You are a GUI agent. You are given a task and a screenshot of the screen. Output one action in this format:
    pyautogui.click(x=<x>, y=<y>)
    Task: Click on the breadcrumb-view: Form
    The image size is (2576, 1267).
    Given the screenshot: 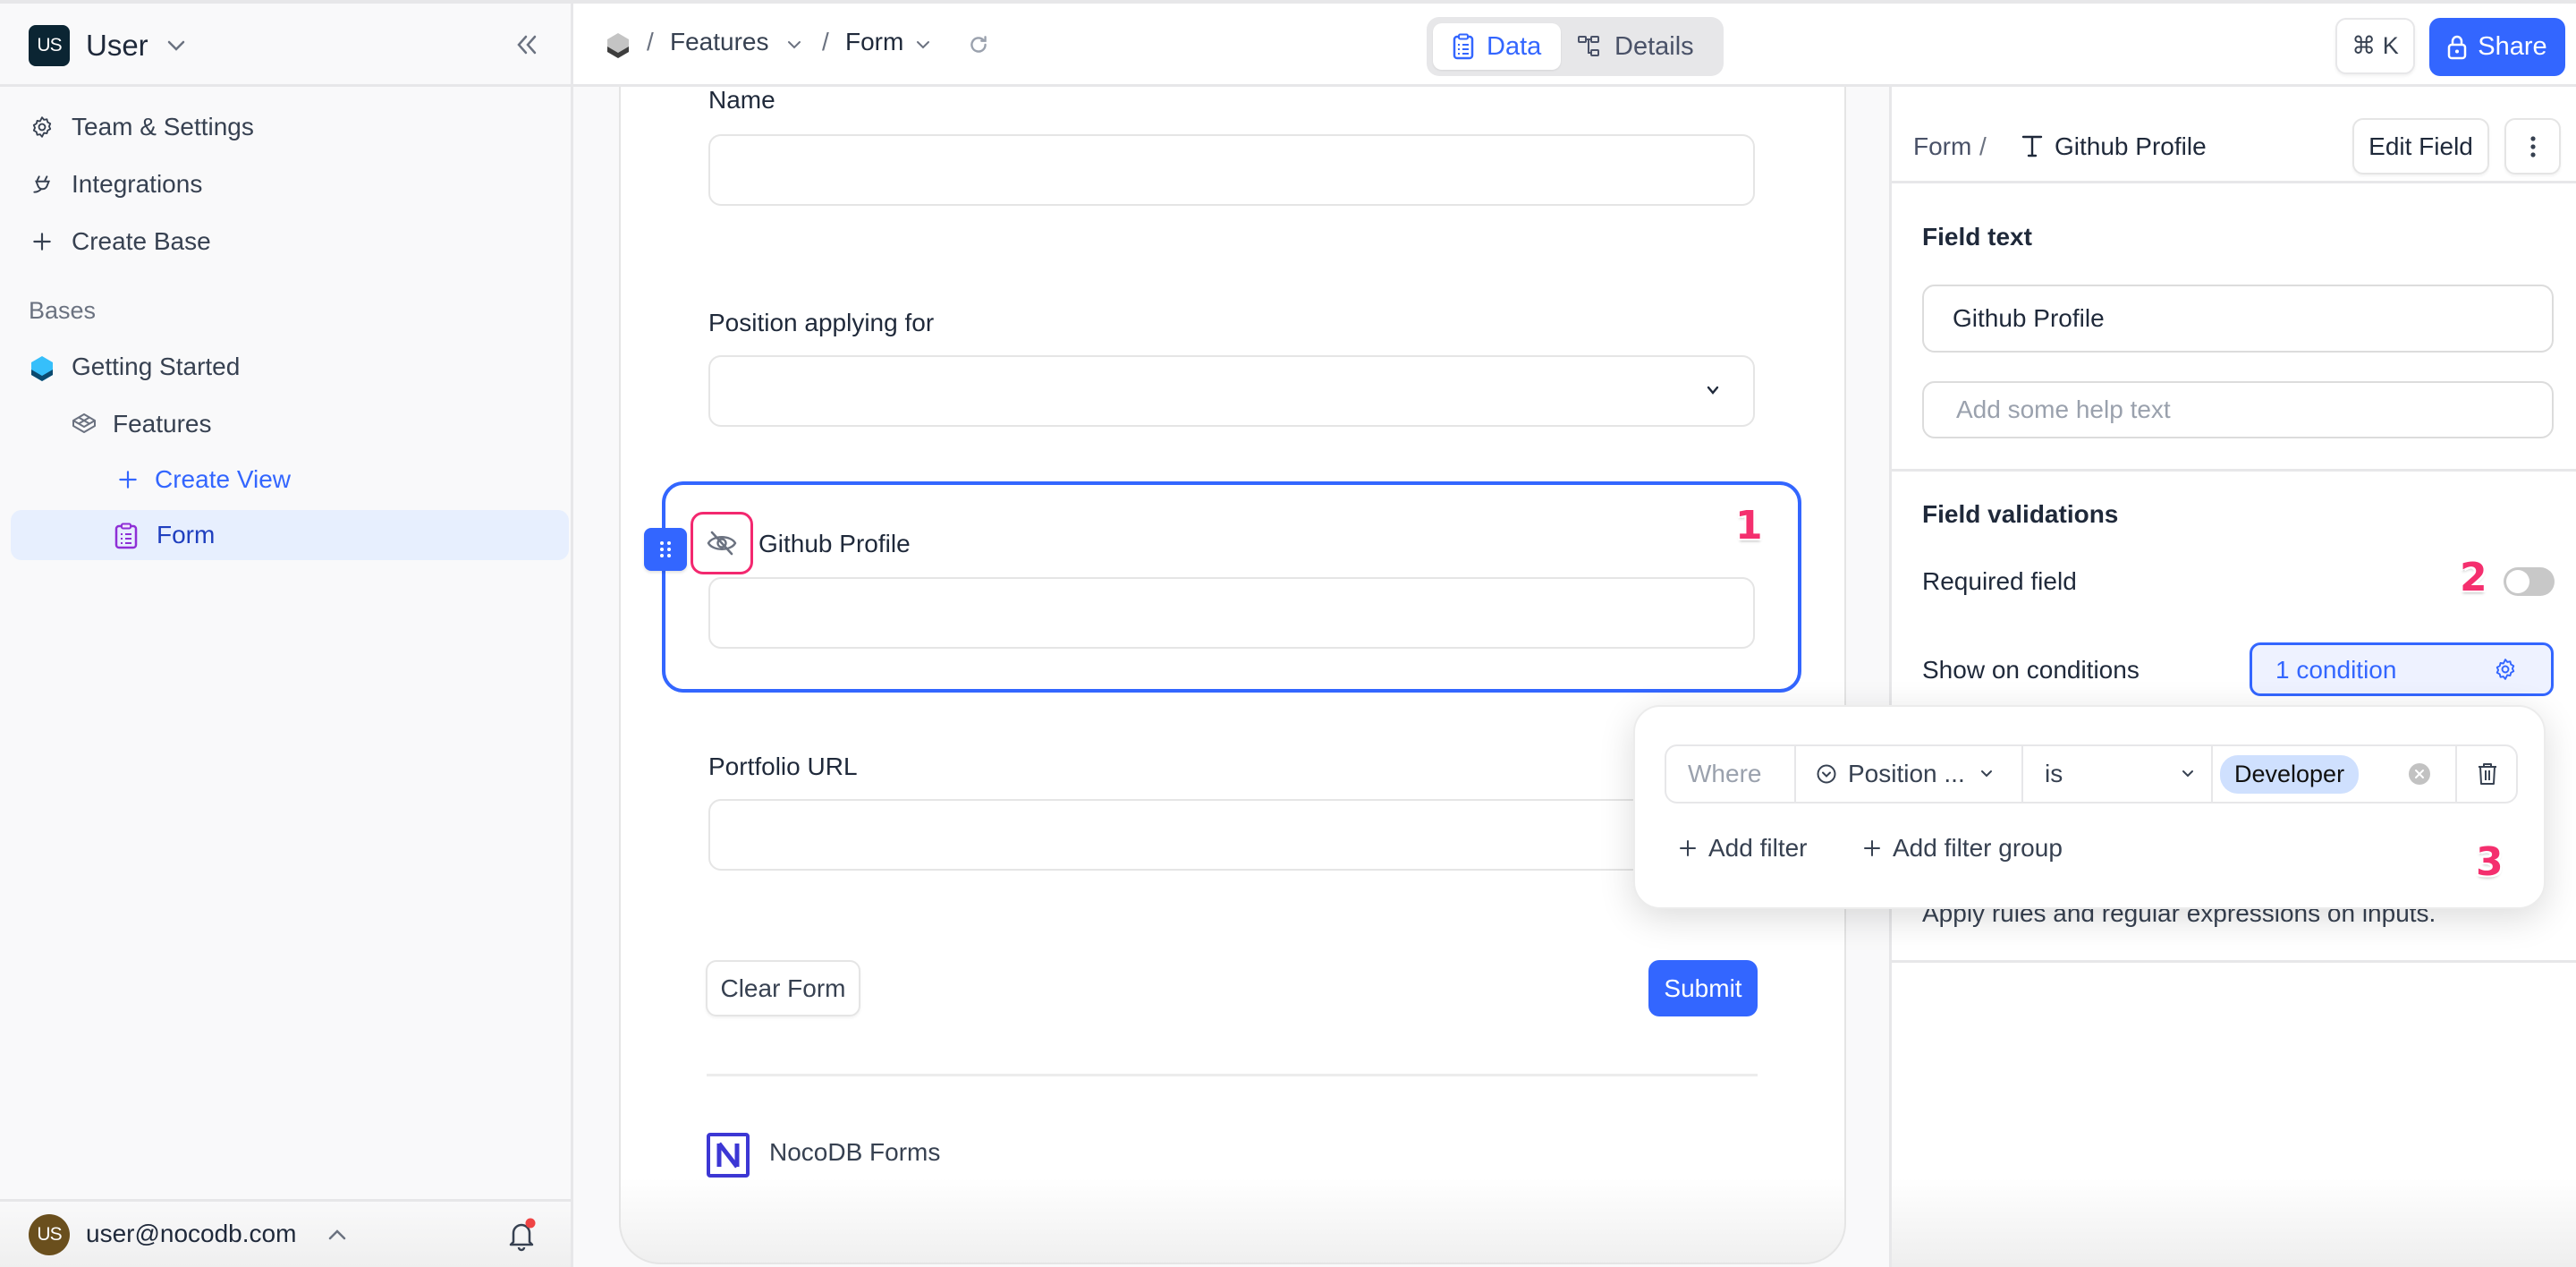 What is the action you would take?
    pyautogui.click(x=874, y=42)
    